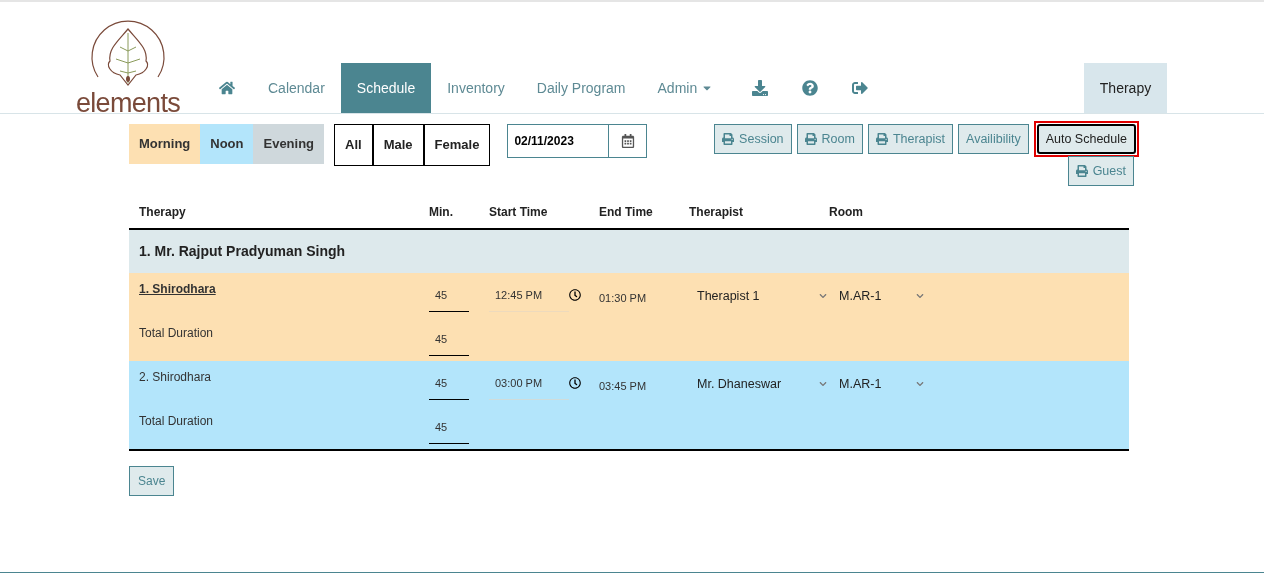  I want to click on column-header: Room, so click(846, 212).